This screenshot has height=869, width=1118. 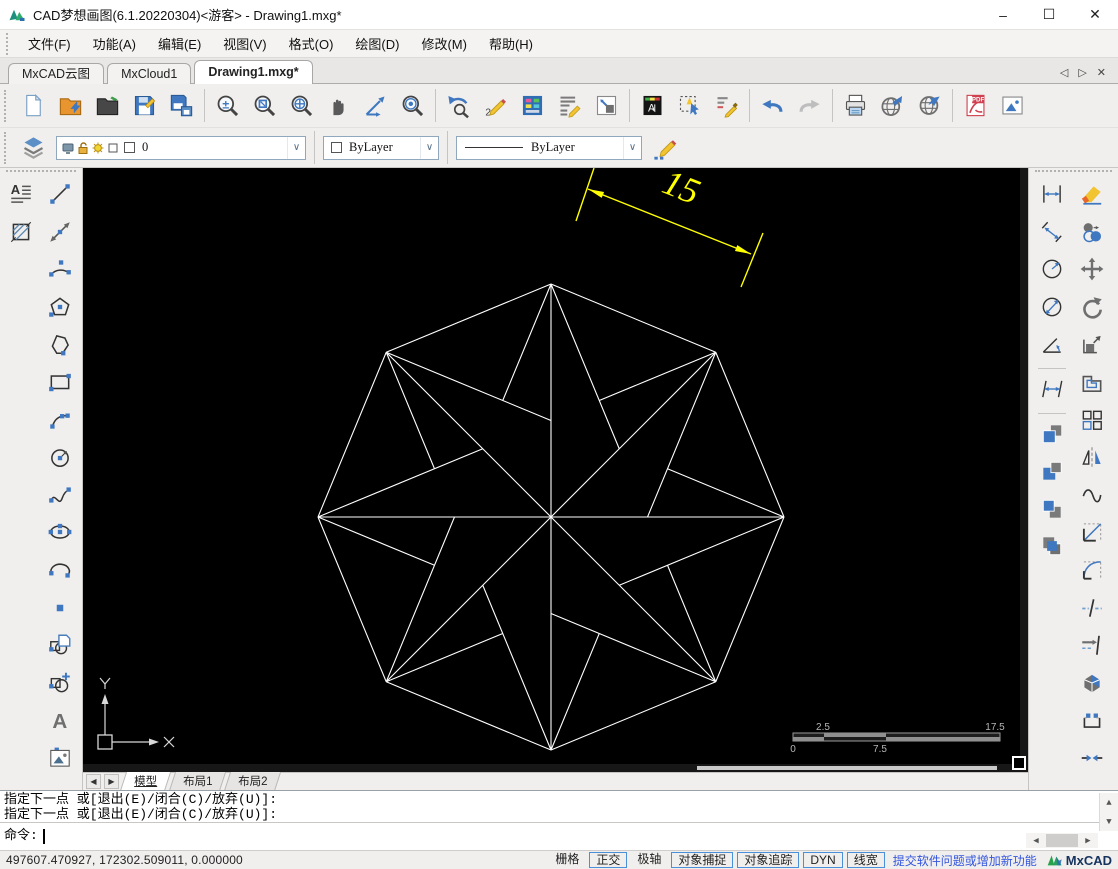 What do you see at coordinates (49, 43) in the screenshot?
I see `menu-文件F: 文件(F)` at bounding box center [49, 43].